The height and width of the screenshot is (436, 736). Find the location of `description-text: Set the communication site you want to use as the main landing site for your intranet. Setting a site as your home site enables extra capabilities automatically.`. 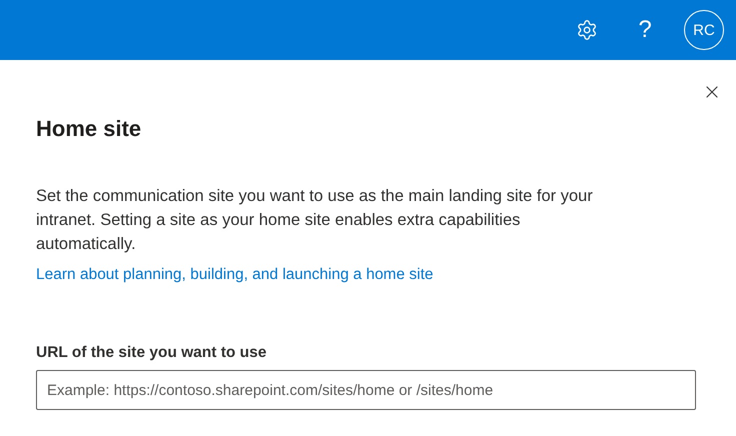

description-text: Set the communication site you want to use as the main landing site for your intranet. Setting a site as your home site enables extra capabilities automatically. is located at coordinates (315, 220).